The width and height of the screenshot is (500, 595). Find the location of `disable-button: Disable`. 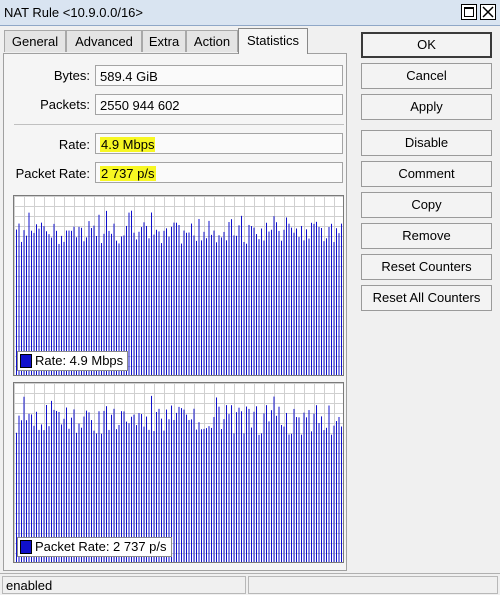

disable-button: Disable is located at coordinates (426, 143).